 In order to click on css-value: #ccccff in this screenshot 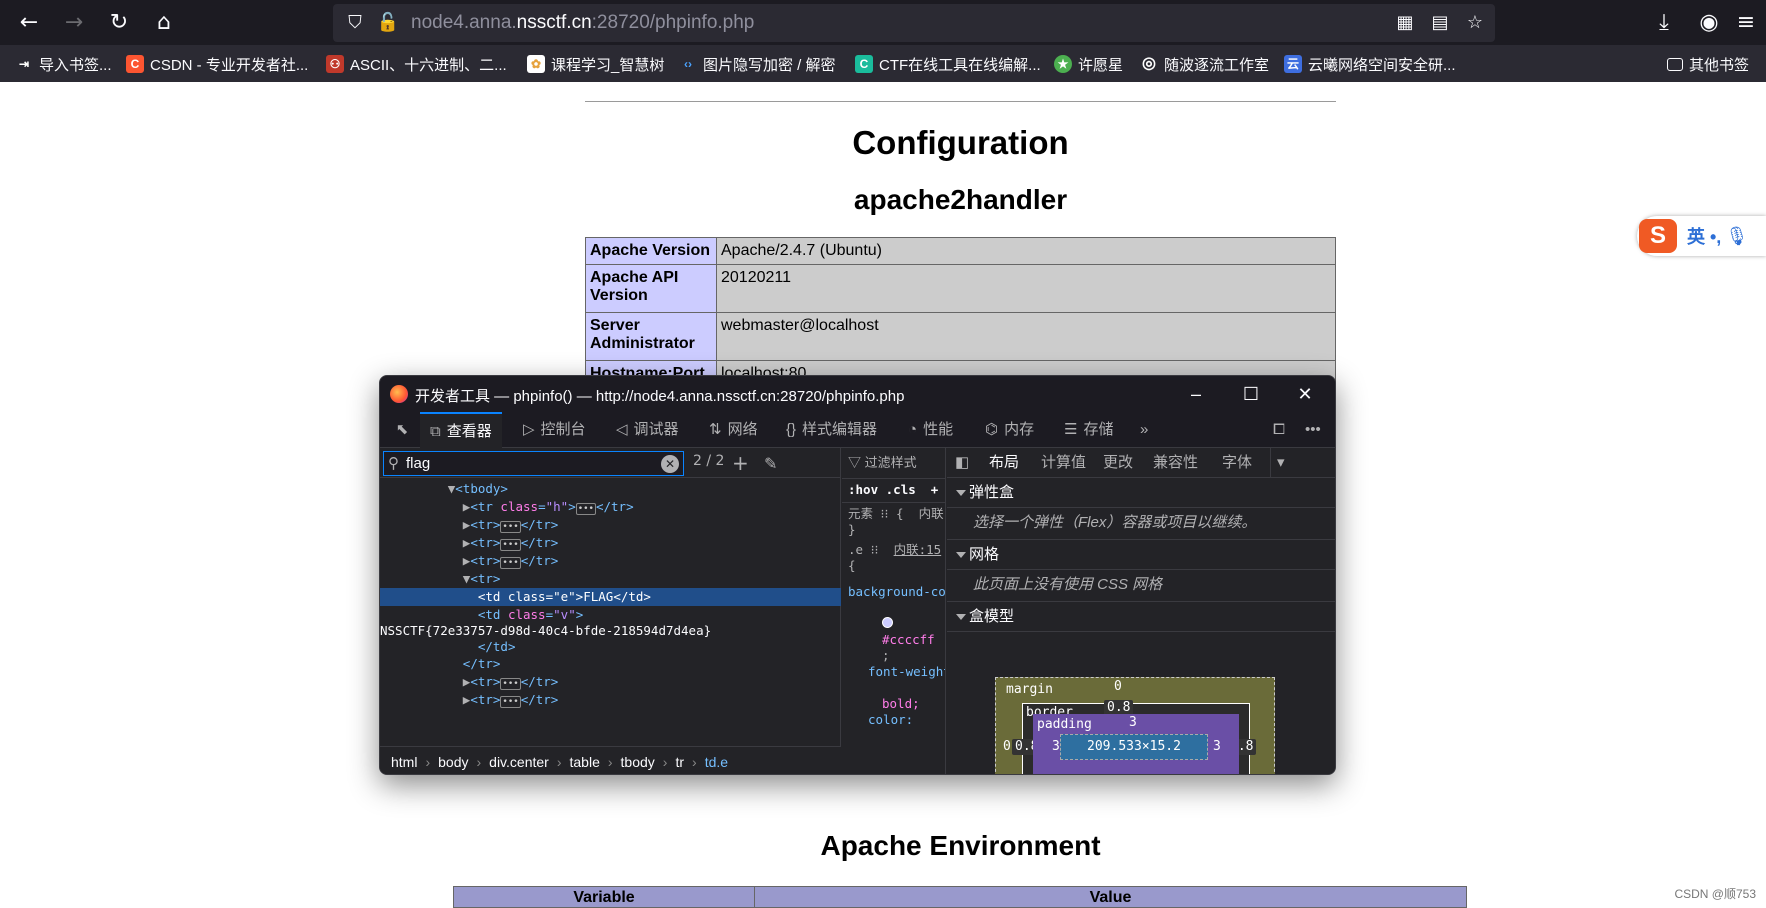, I will do `click(908, 640)`.